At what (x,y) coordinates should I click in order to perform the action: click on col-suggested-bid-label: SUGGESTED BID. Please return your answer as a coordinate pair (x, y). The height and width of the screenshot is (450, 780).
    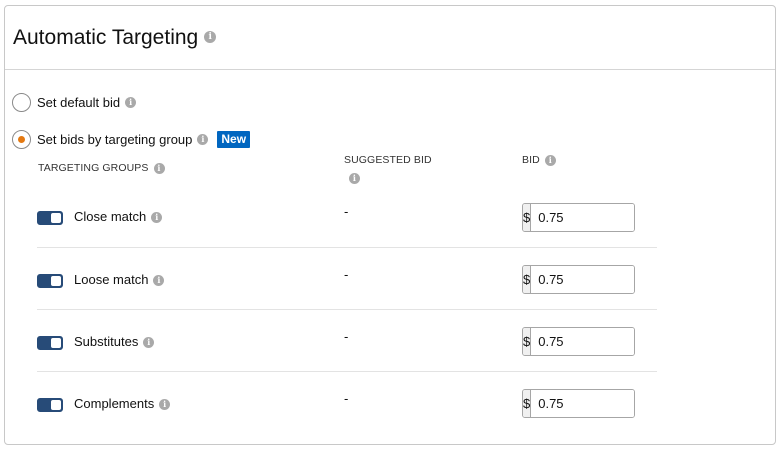
    Looking at the image, I should click on (388, 160).